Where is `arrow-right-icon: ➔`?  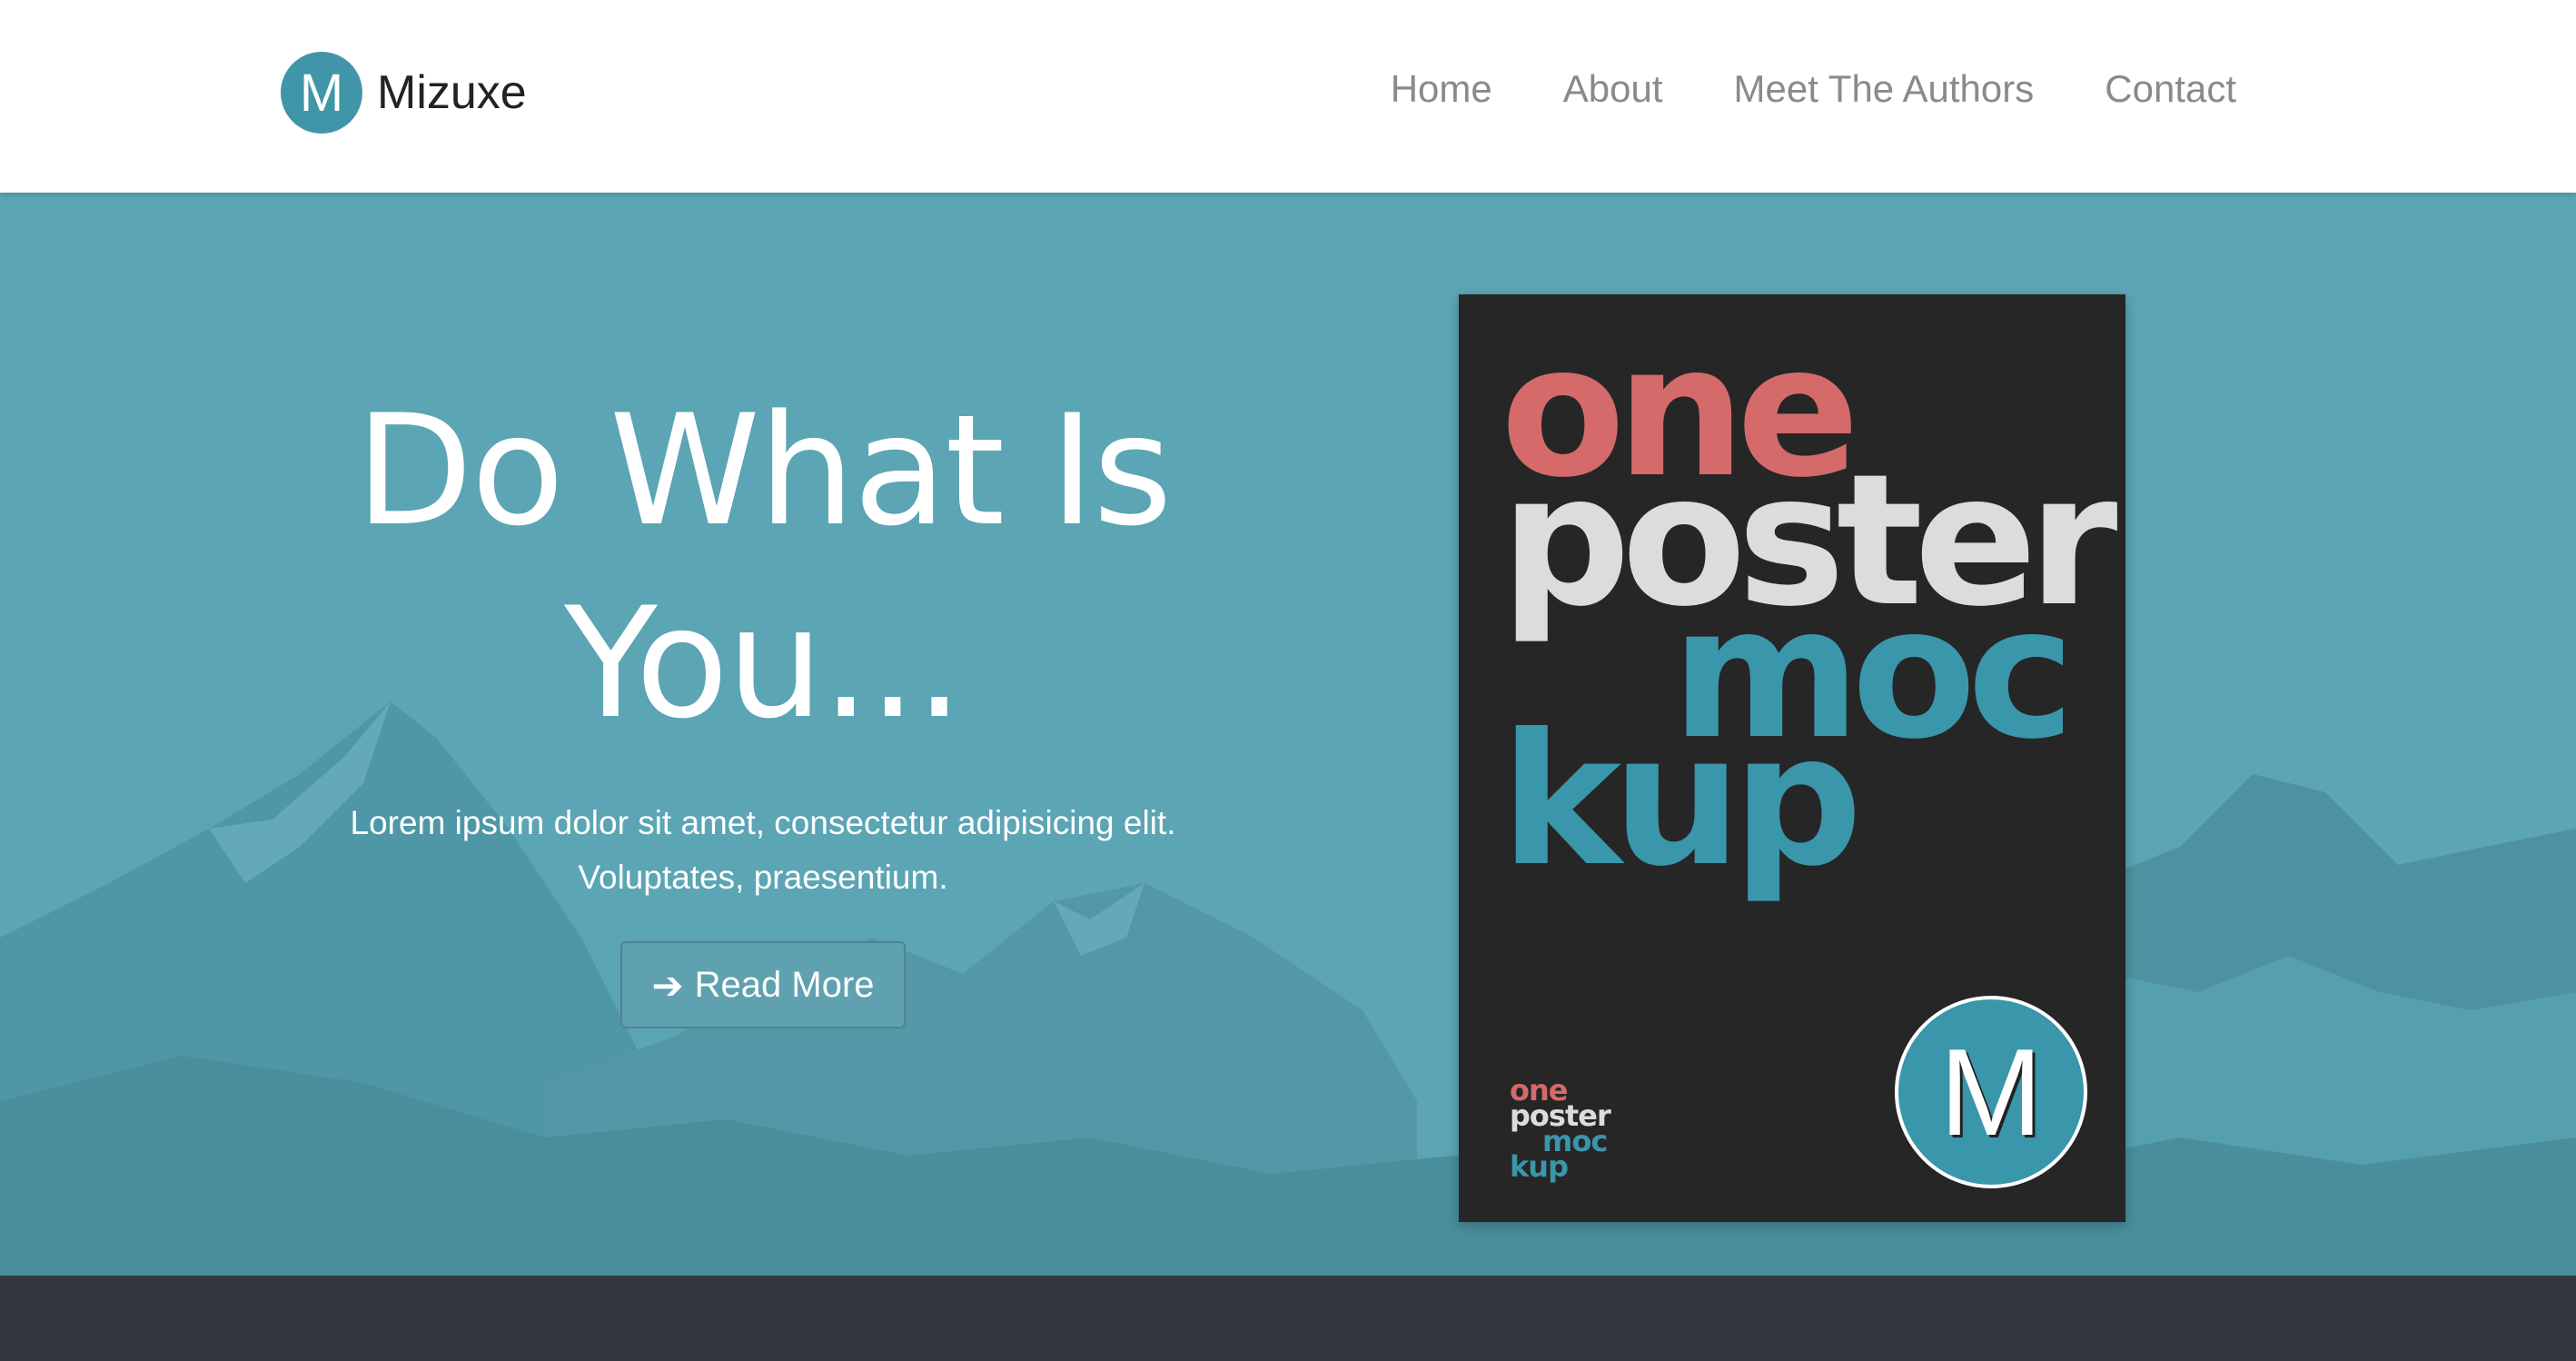
arrow-right-icon: ➔ is located at coordinates (667, 985).